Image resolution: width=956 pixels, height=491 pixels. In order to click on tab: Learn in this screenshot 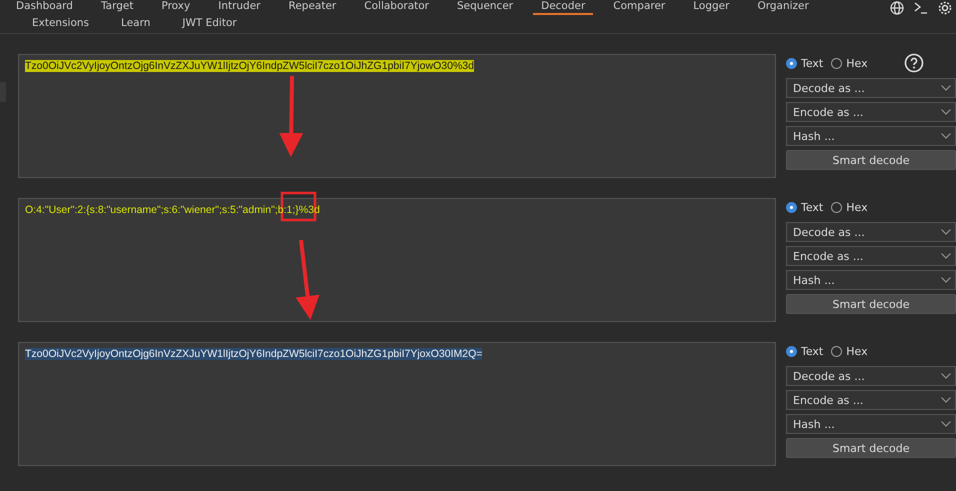, I will do `click(135, 24)`.